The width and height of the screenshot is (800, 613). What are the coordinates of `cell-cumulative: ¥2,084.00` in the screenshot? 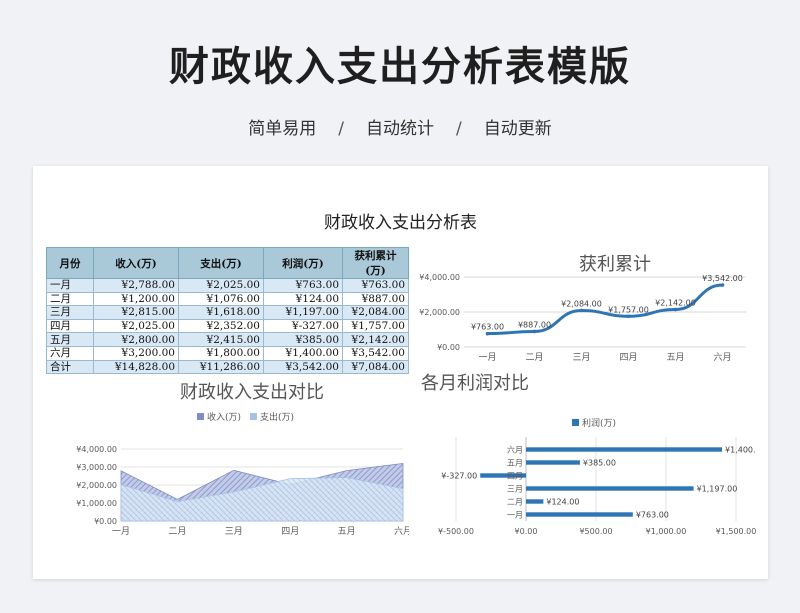 It's located at (375, 312).